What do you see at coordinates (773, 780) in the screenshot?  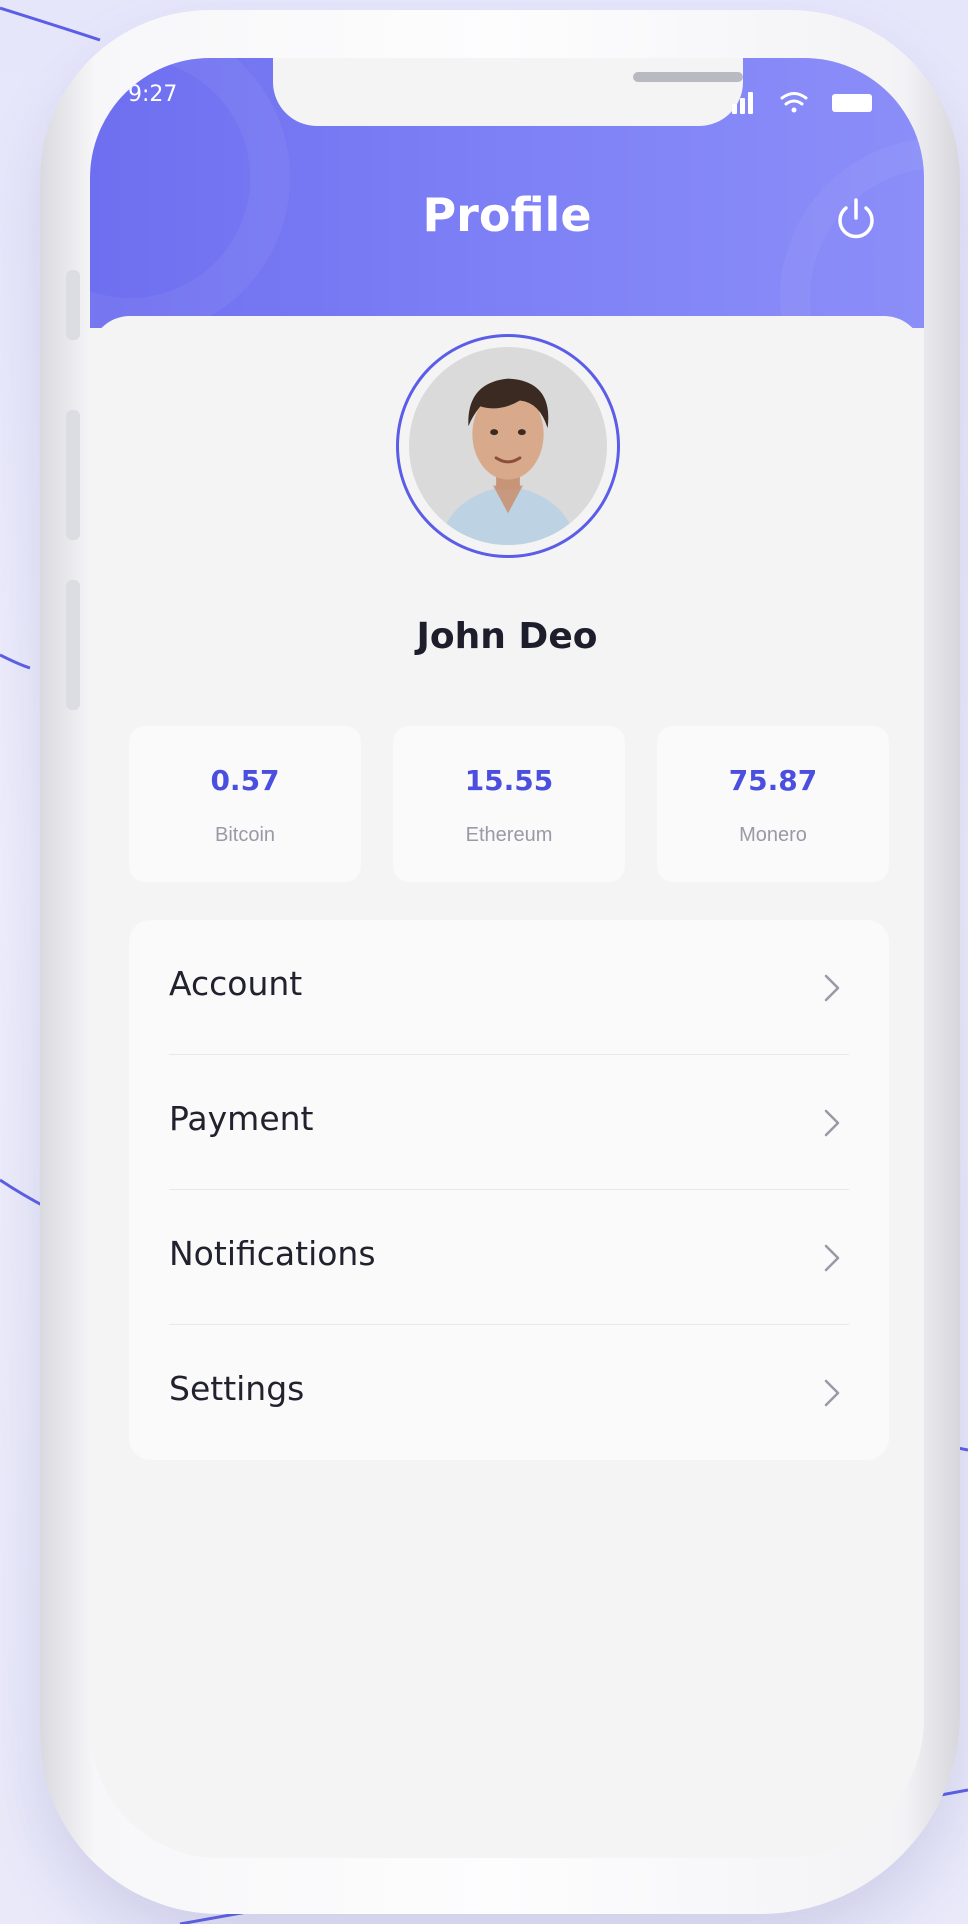 I see `balance-value: 75.87` at bounding box center [773, 780].